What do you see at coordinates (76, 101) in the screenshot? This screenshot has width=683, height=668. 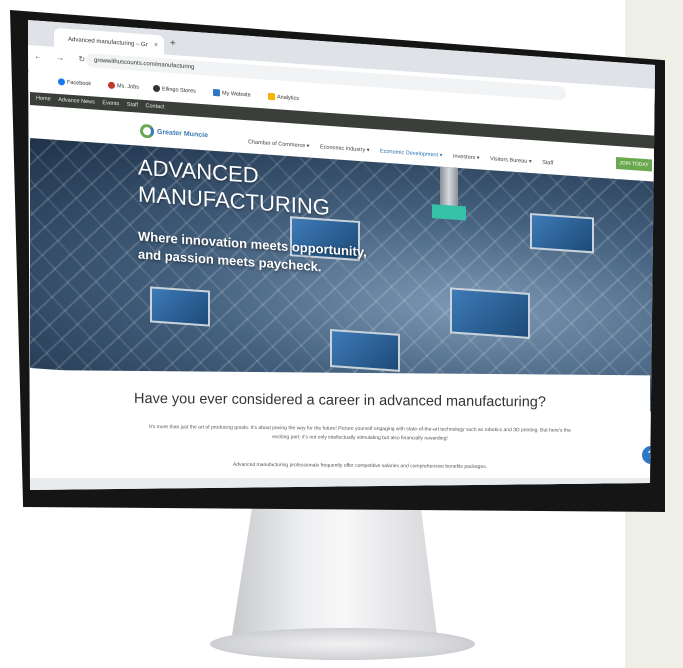 I see `topnav-item: Advance News` at bounding box center [76, 101].